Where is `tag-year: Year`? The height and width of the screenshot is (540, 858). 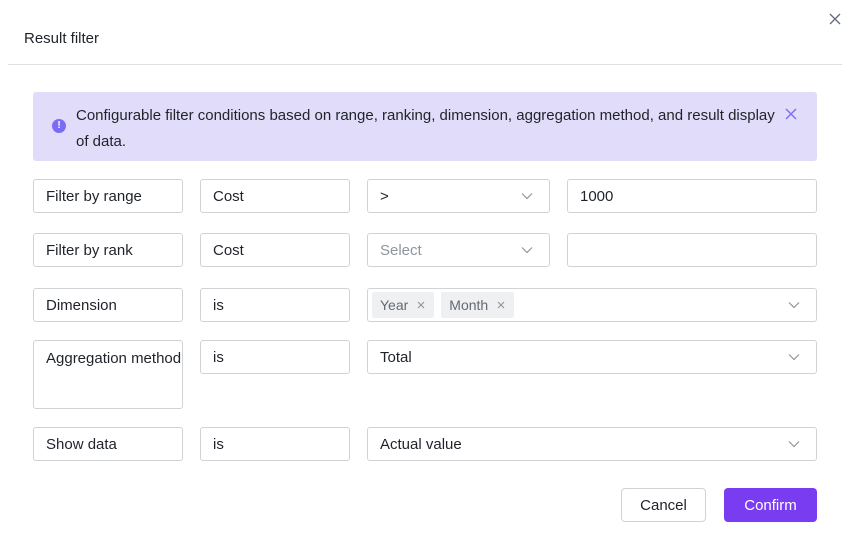
tag-year: Year is located at coordinates (403, 305).